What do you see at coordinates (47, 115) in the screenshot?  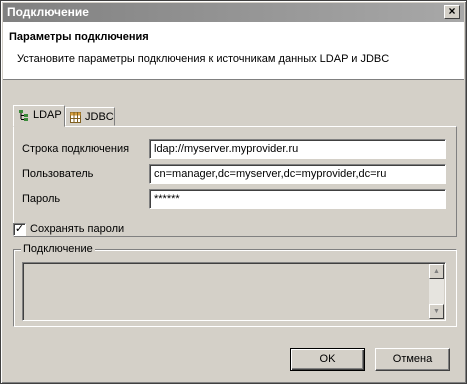 I see `tab-ldap-label: LDAP` at bounding box center [47, 115].